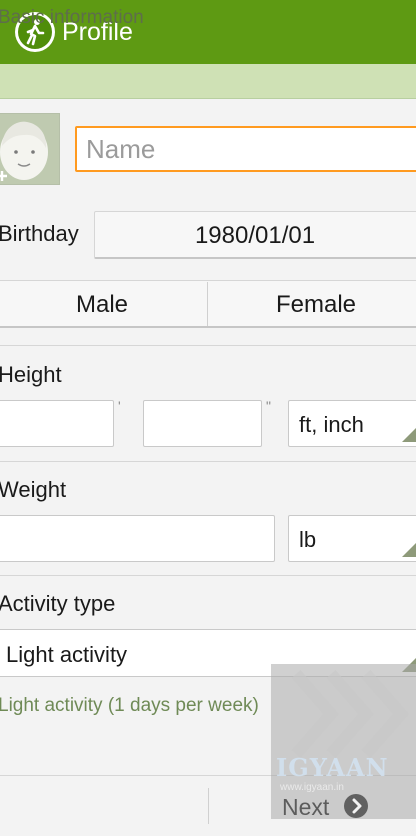 Image resolution: width=416 pixels, height=836 pixels. I want to click on avatar, so click(30, 149).